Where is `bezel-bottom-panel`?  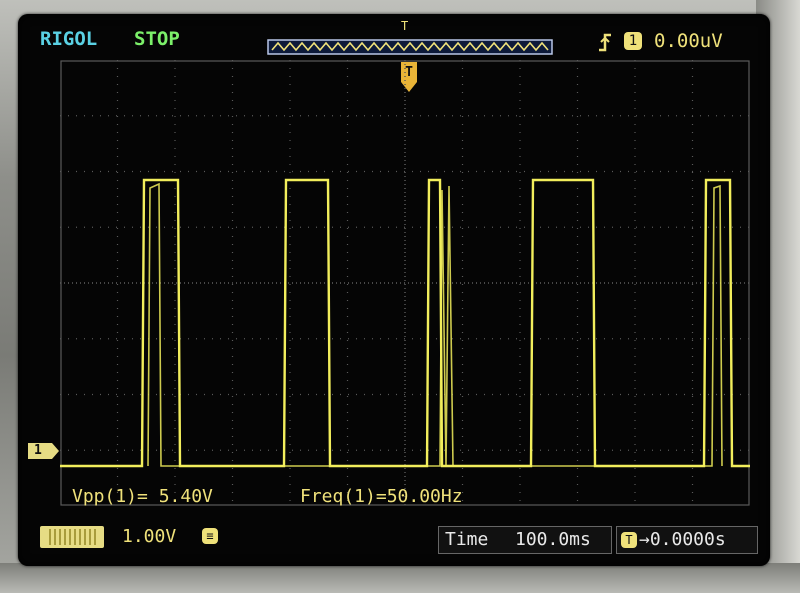
bezel-bottom-panel is located at coordinates (400, 578).